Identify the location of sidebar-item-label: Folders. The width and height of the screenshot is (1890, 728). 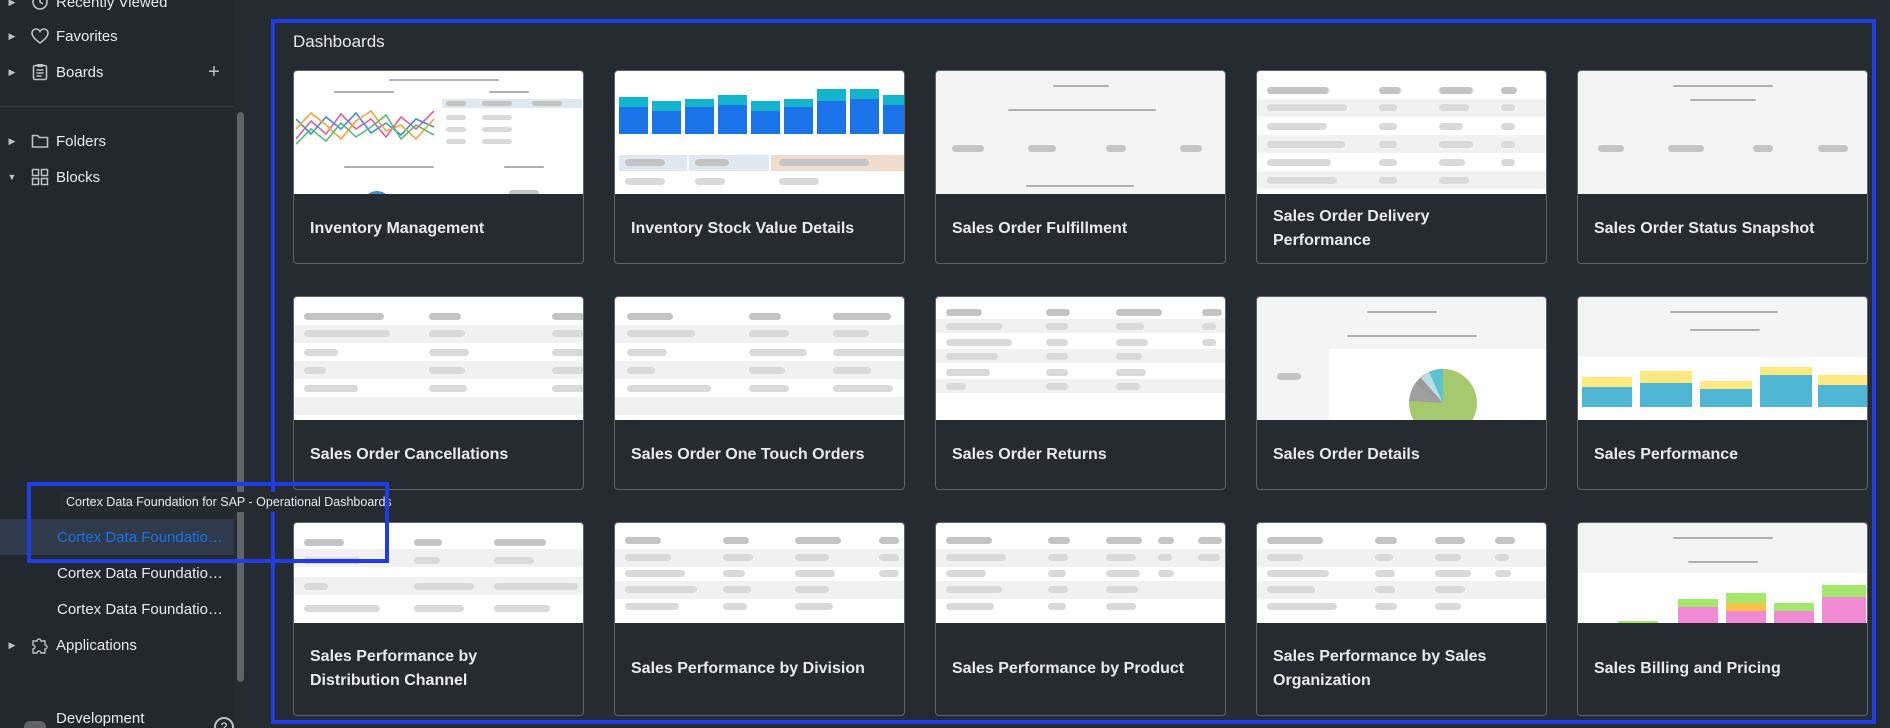
(81, 141).